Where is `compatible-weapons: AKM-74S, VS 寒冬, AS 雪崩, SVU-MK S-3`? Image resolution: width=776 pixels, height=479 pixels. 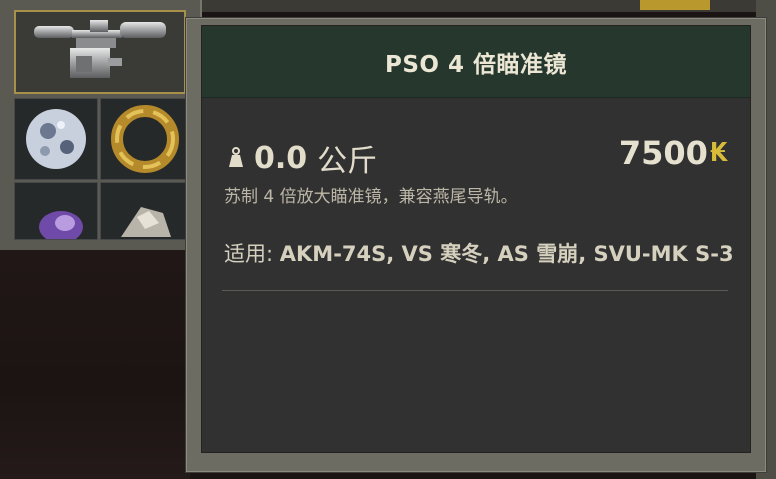
compatible-weapons: AKM-74S, VS 寒冬, AS 雪崩, SVU-MK S-3 is located at coordinates (506, 254).